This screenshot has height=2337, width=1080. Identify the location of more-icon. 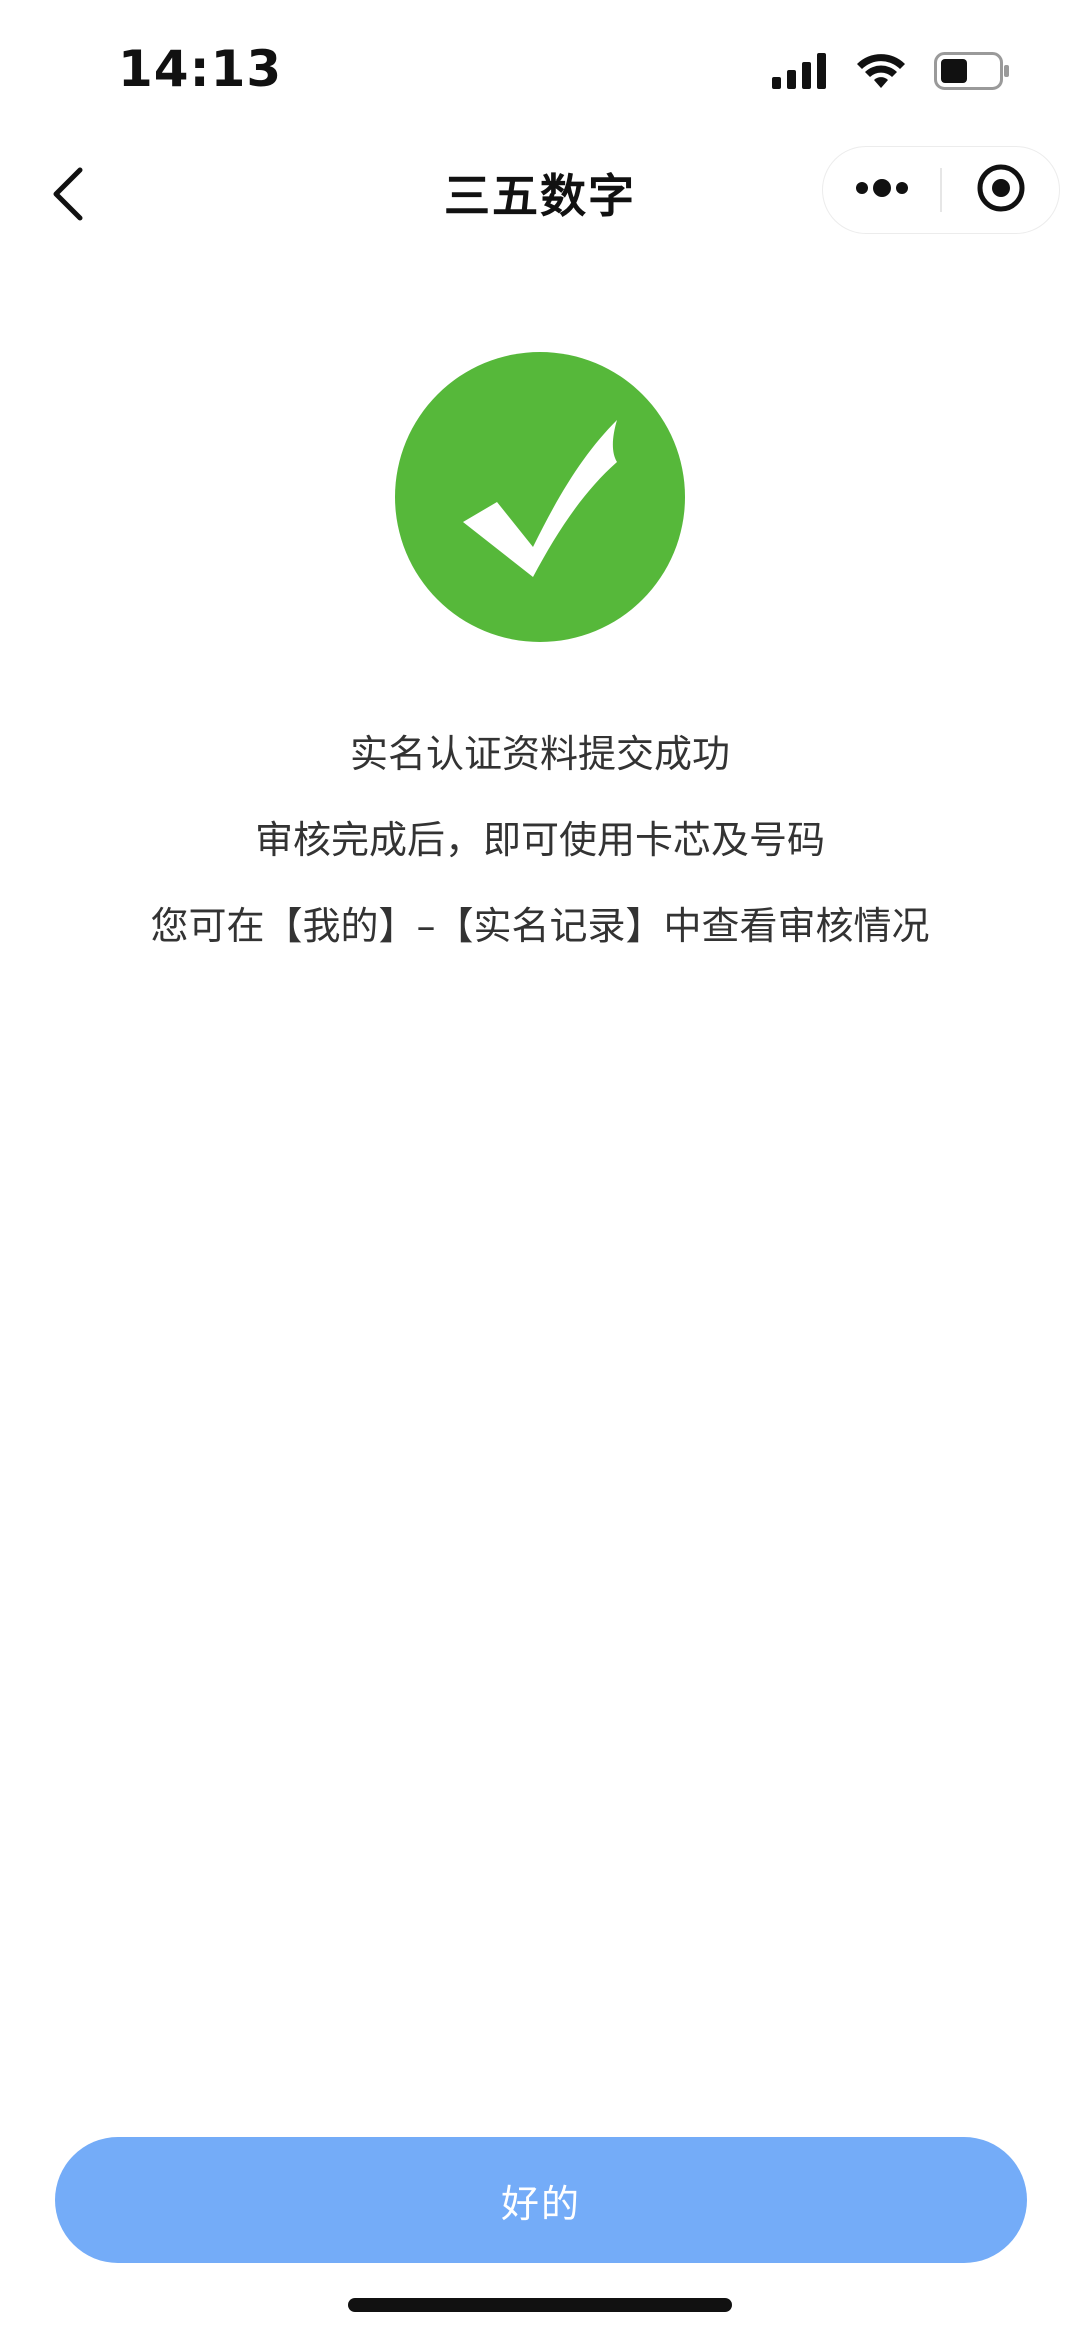
(882, 190).